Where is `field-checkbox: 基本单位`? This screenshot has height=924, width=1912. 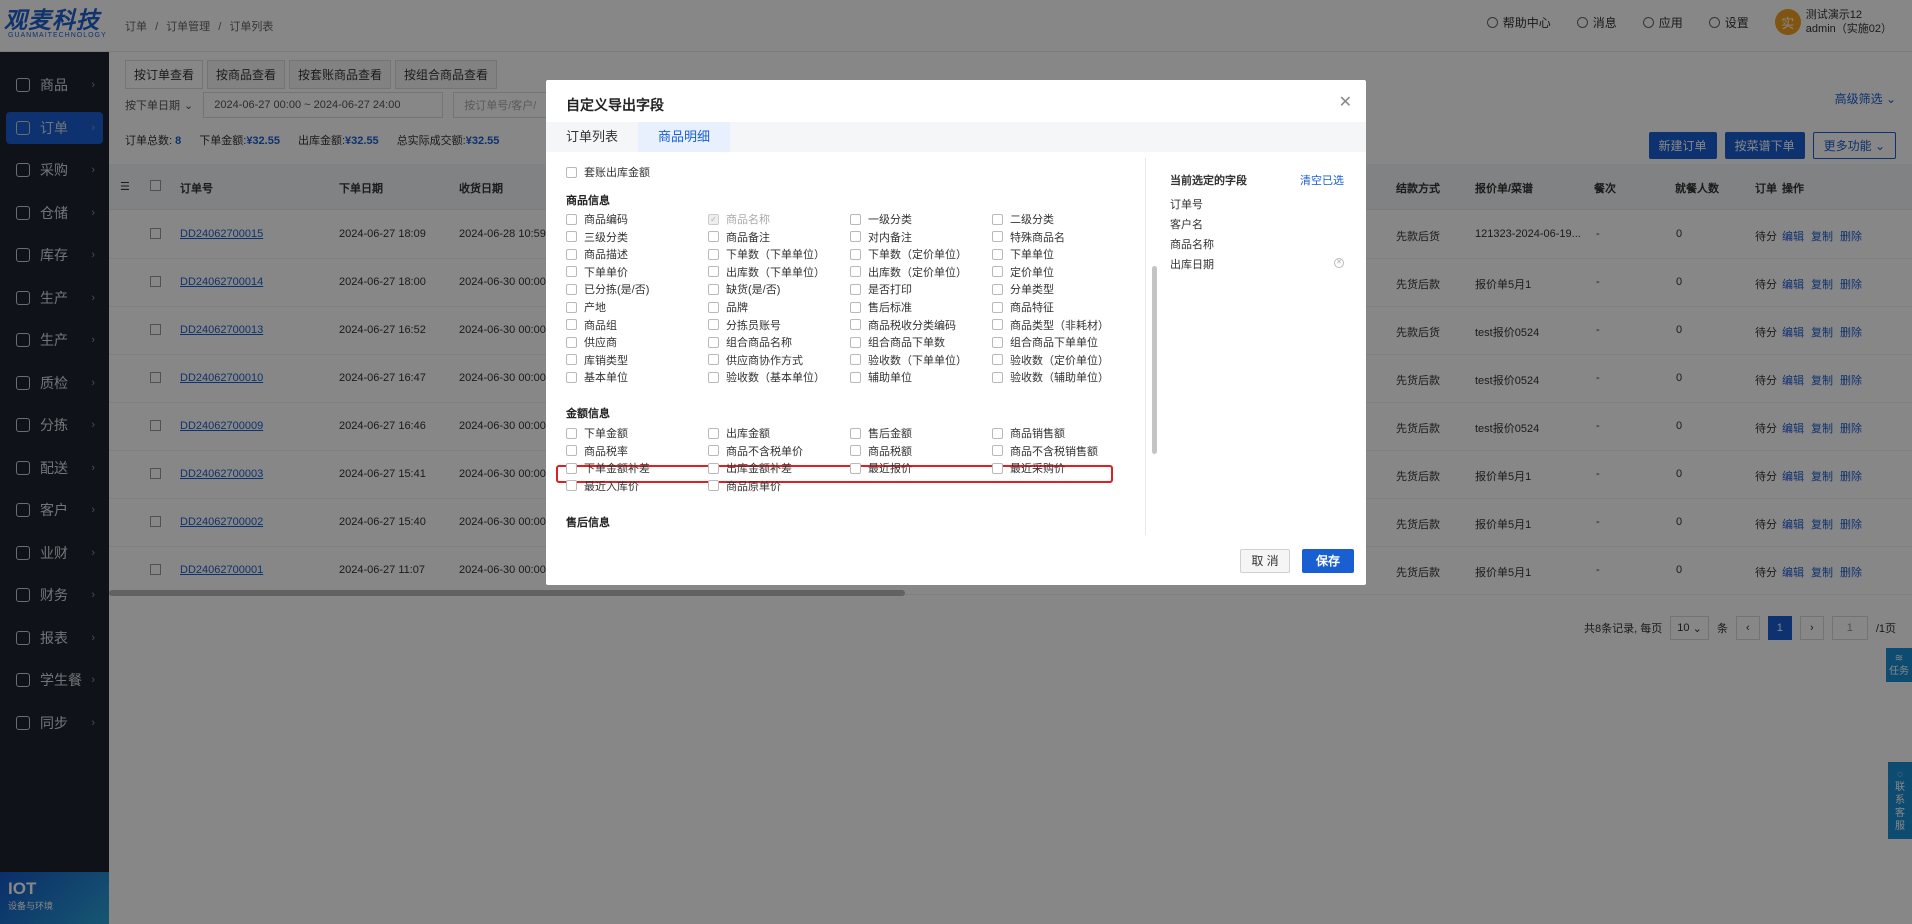 field-checkbox: 基本单位 is located at coordinates (597, 377).